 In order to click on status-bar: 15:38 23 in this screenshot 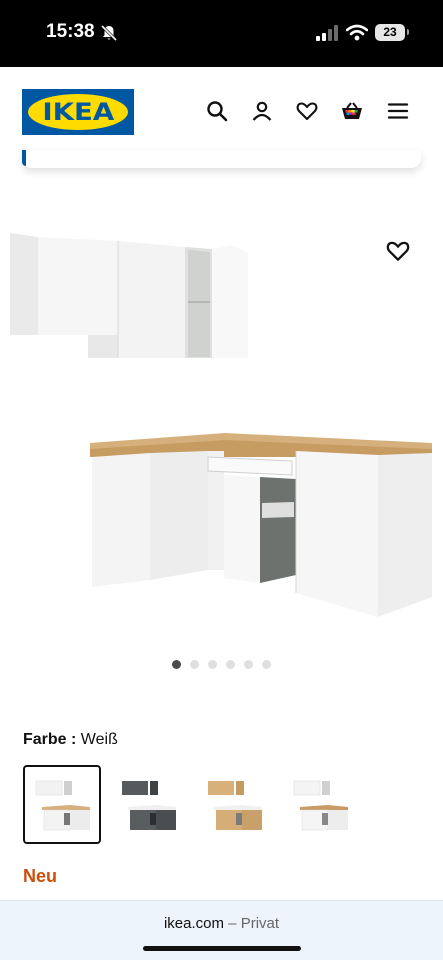, I will do `click(221, 33)`.